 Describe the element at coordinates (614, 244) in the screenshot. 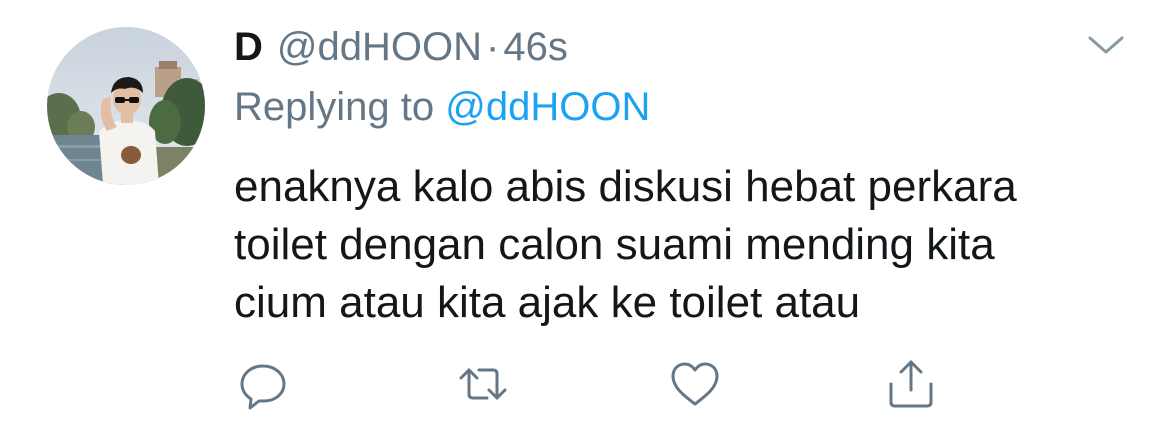

I see `tweet-text-line: toilet dengan calon suami mending kita` at that location.